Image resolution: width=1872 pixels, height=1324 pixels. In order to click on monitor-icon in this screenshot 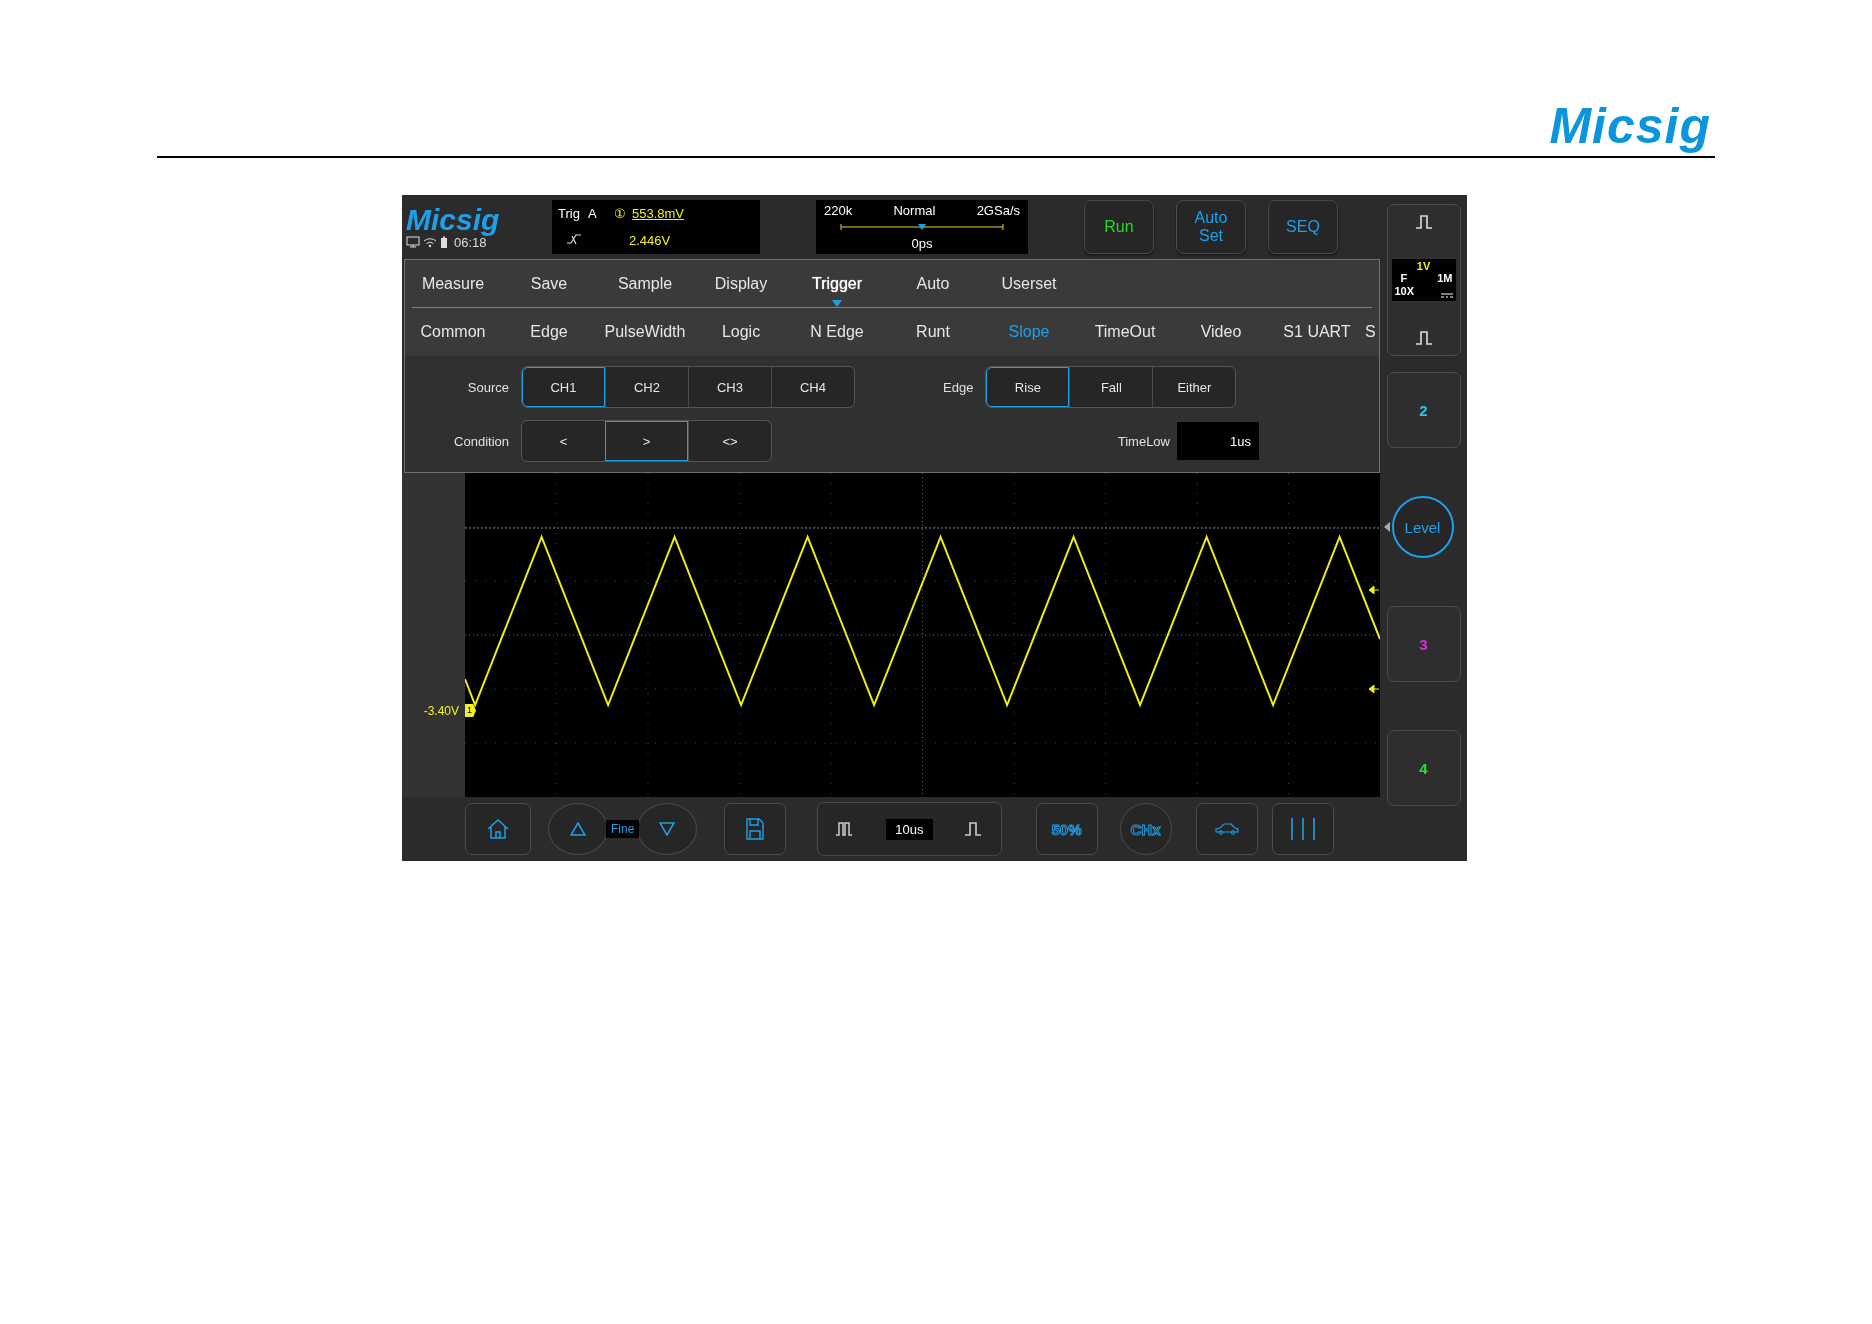, I will do `click(413, 242)`.